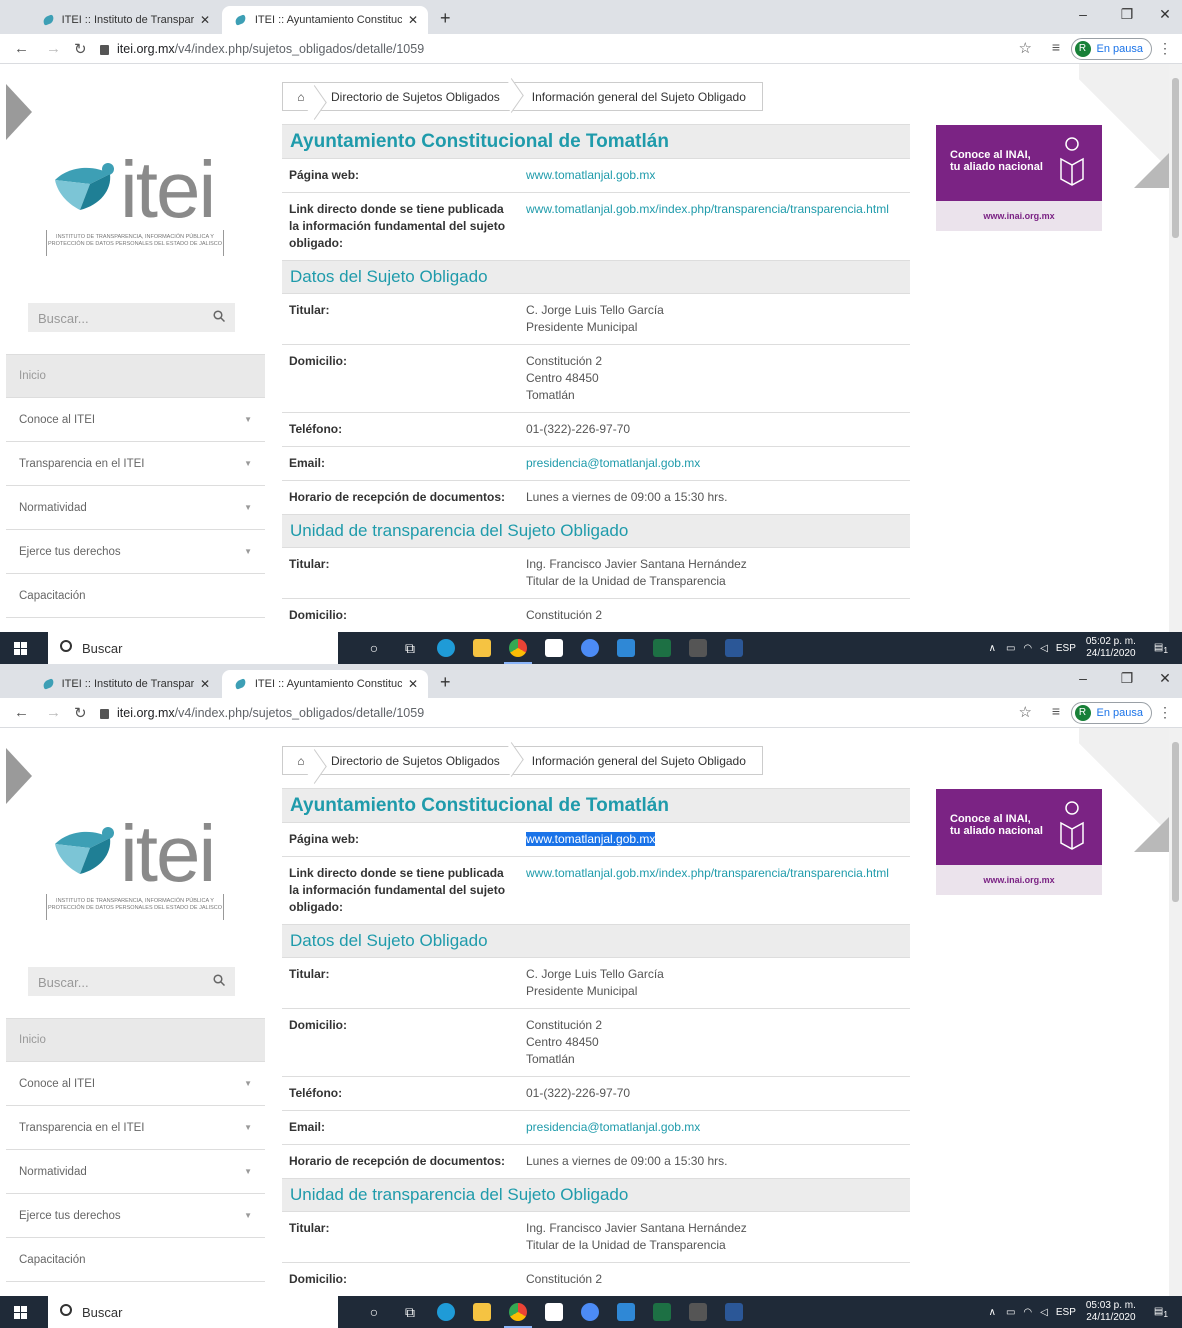  Describe the element at coordinates (1111, 1312) in the screenshot. I see `clock: 05:03 p. m. 24/11/2020` at that location.